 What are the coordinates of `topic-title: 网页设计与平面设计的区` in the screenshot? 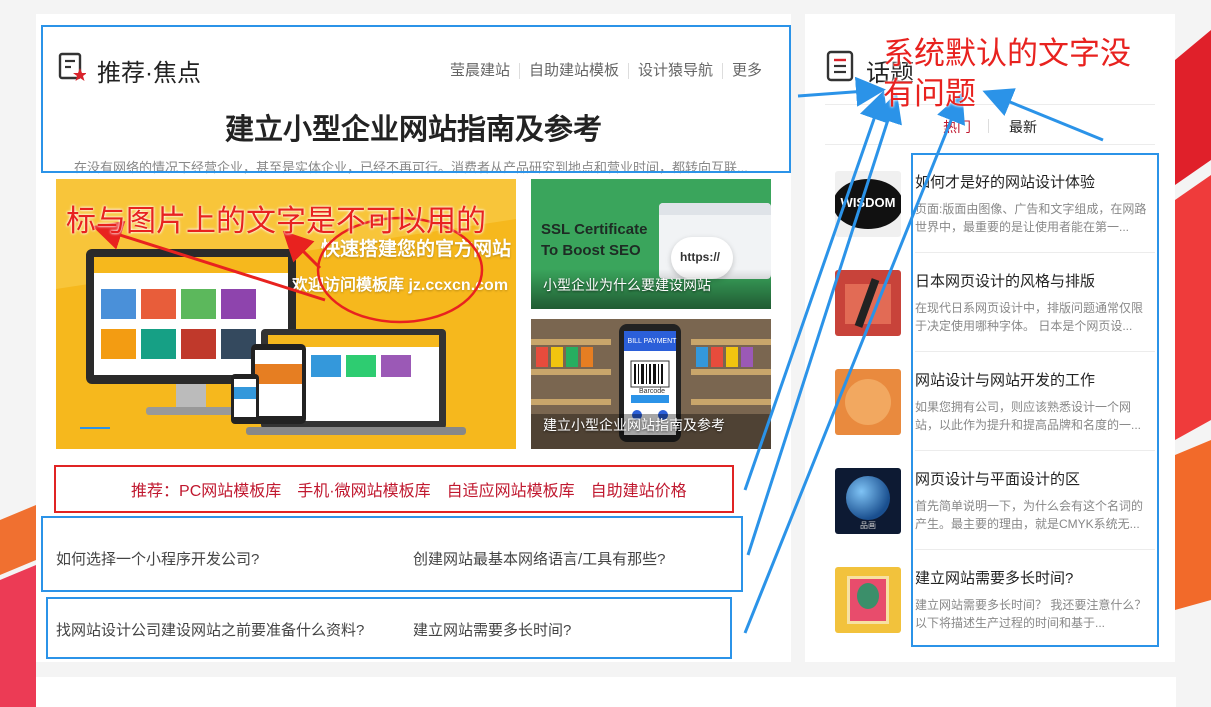 It's located at (997, 478).